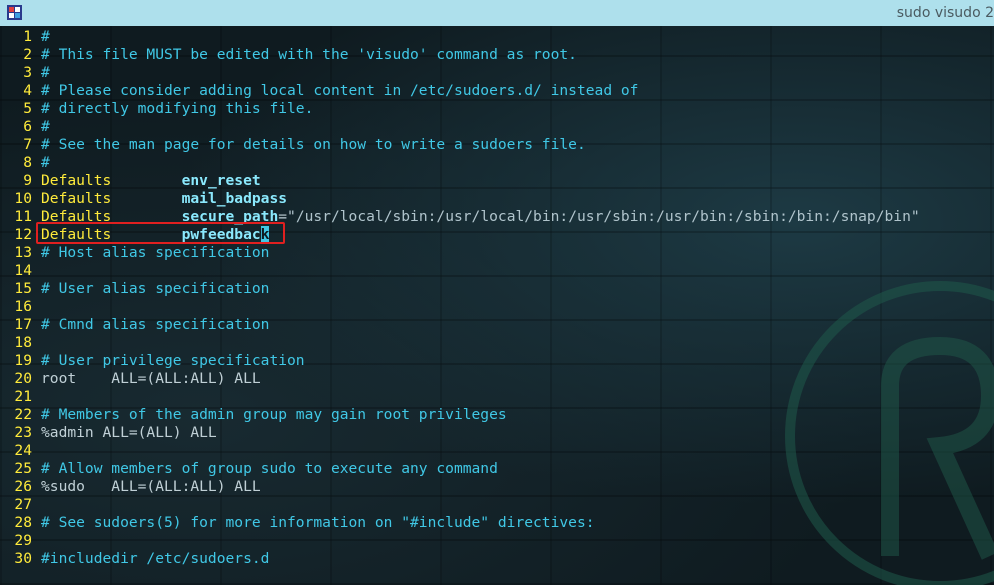  Describe the element at coordinates (23, 540) in the screenshot. I see `line-number: 29` at that location.